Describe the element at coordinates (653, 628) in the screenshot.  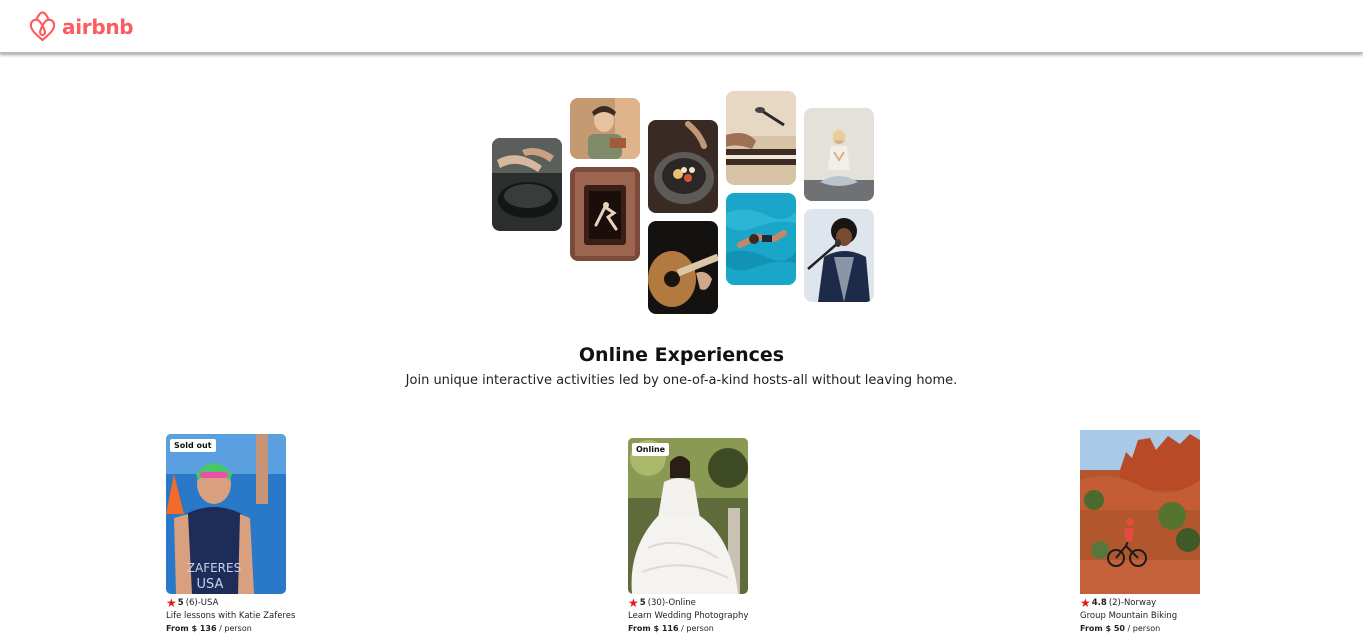
I see `price-amount: From $ 116` at that location.